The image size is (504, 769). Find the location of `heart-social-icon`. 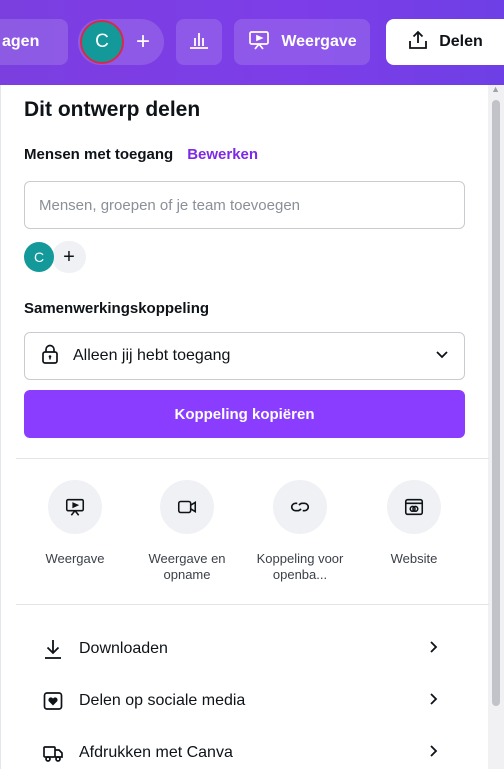

heart-social-icon is located at coordinates (53, 701).